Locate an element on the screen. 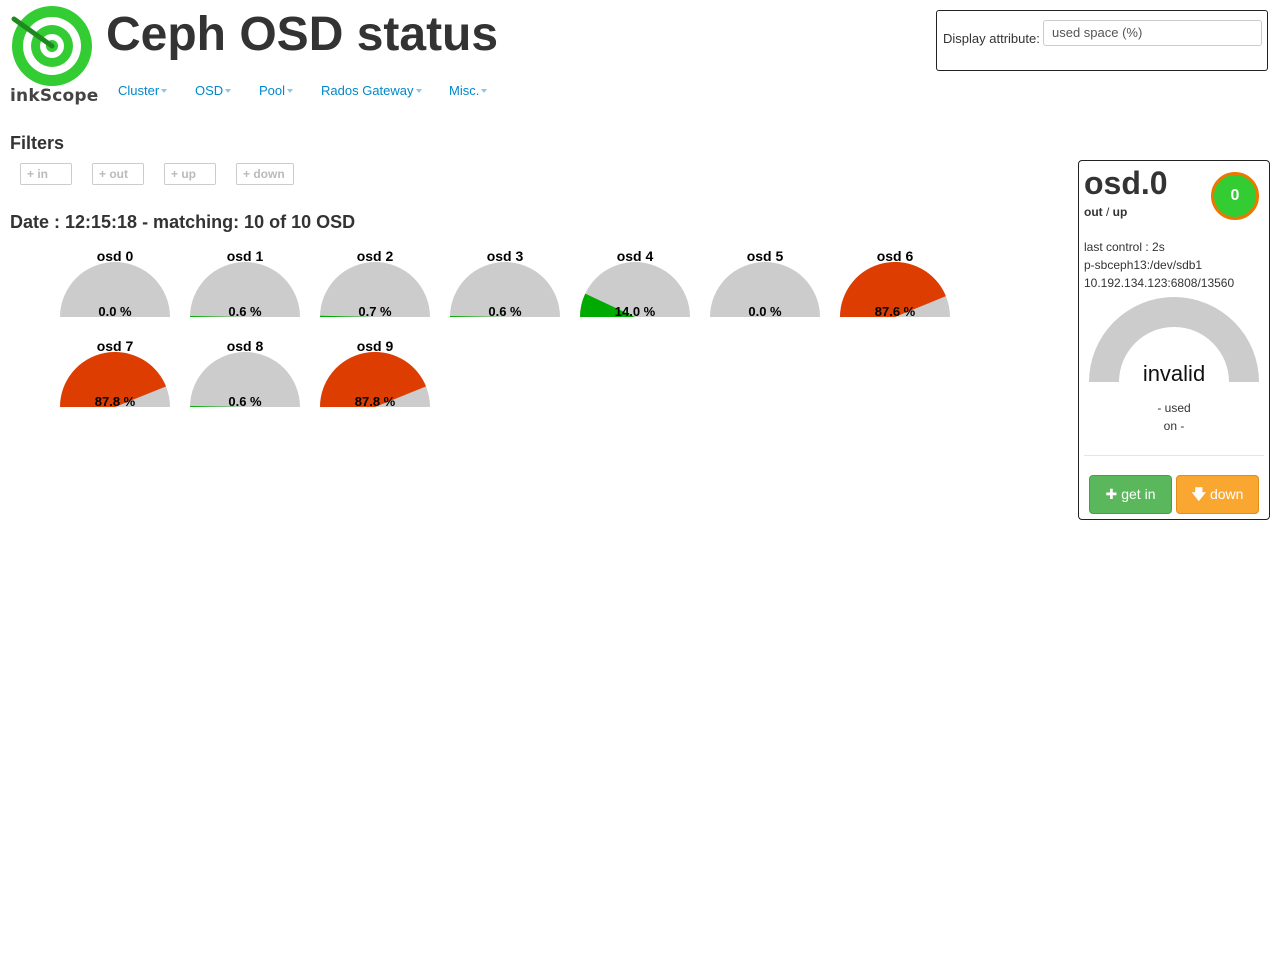 Image resolution: width=1280 pixels, height=960 pixels. target-logo-icon is located at coordinates (51, 46).